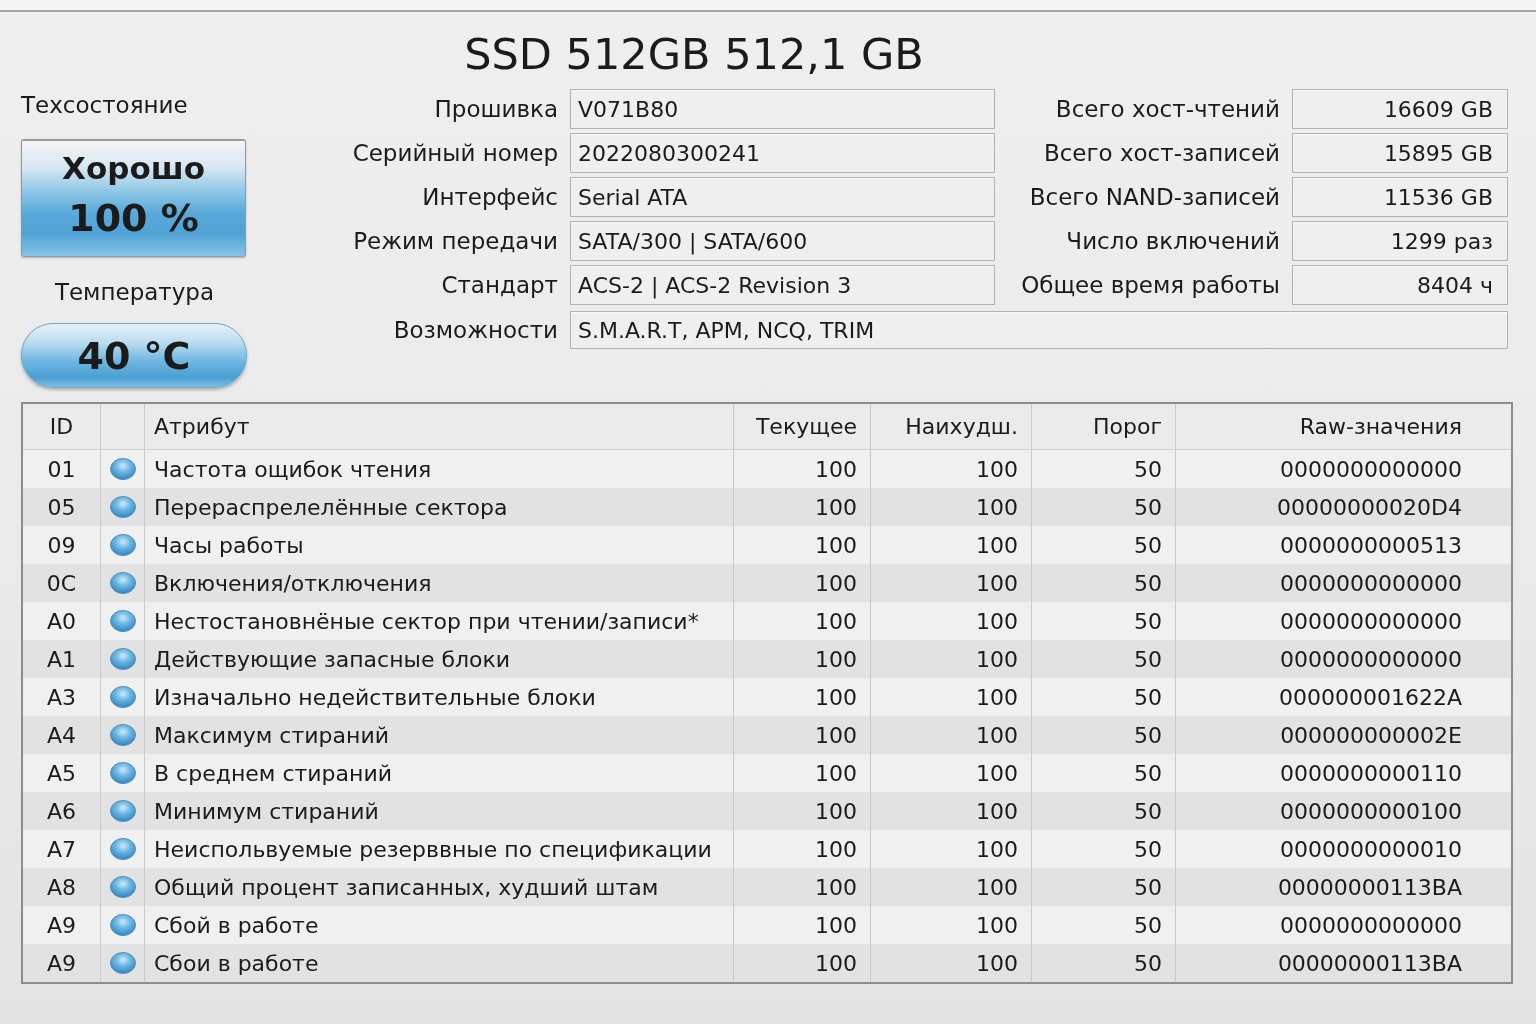 This screenshot has height=1024, width=1536. What do you see at coordinates (438, 963) in the screenshot?
I see `table-cell: Сбои в работе` at bounding box center [438, 963].